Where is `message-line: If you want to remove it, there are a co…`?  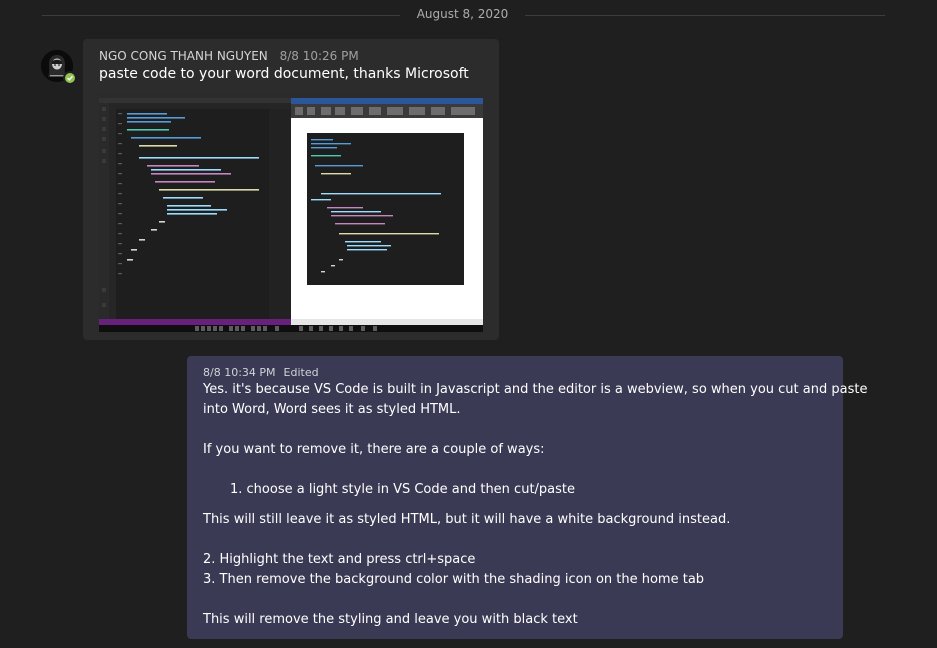 message-line: If you want to remove it, there are a co… is located at coordinates (374, 449).